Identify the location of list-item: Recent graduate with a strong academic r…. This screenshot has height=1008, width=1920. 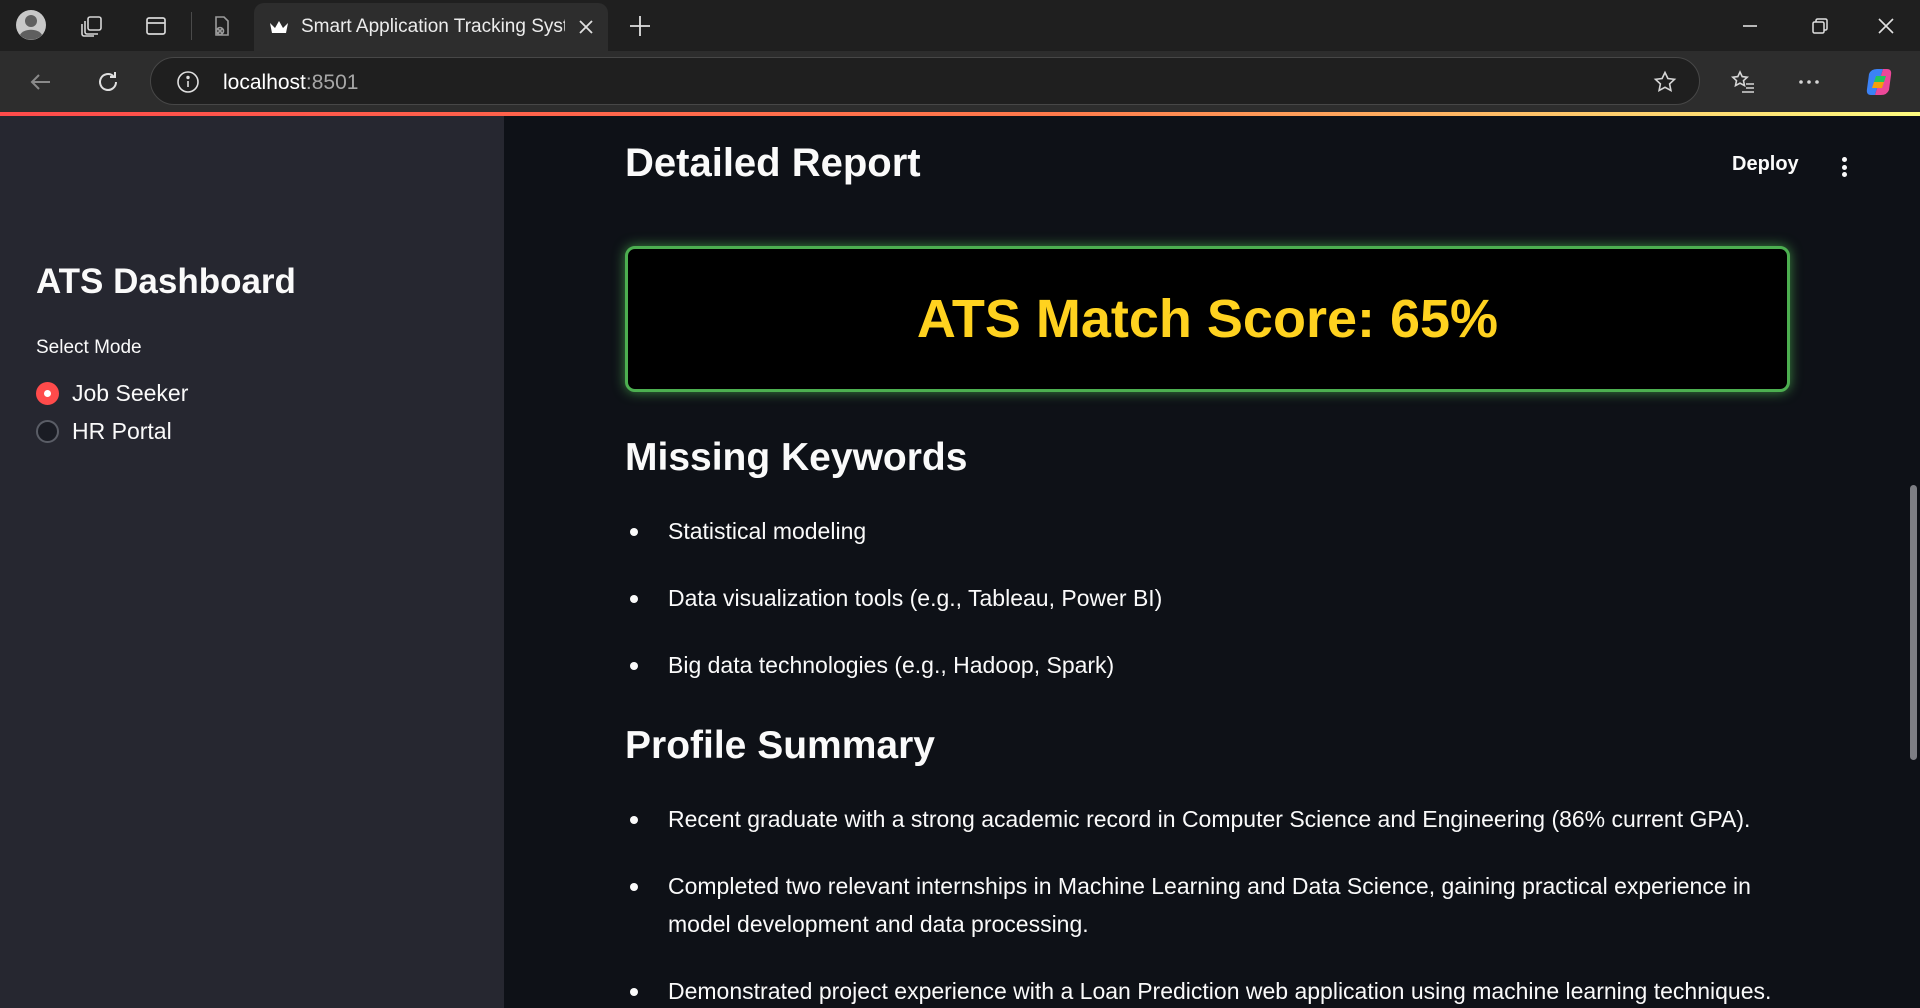
(1210, 819).